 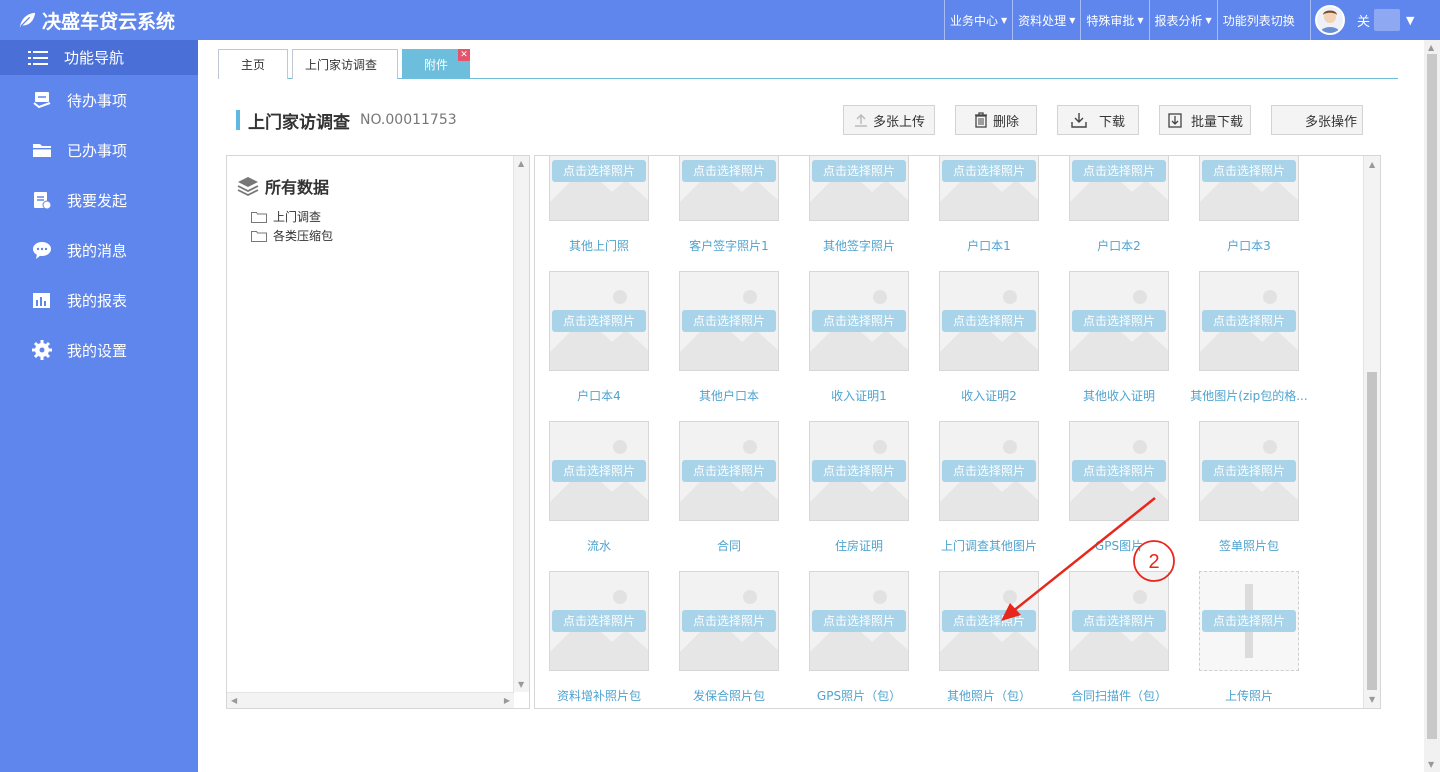 I want to click on todo-icon, so click(x=42, y=100).